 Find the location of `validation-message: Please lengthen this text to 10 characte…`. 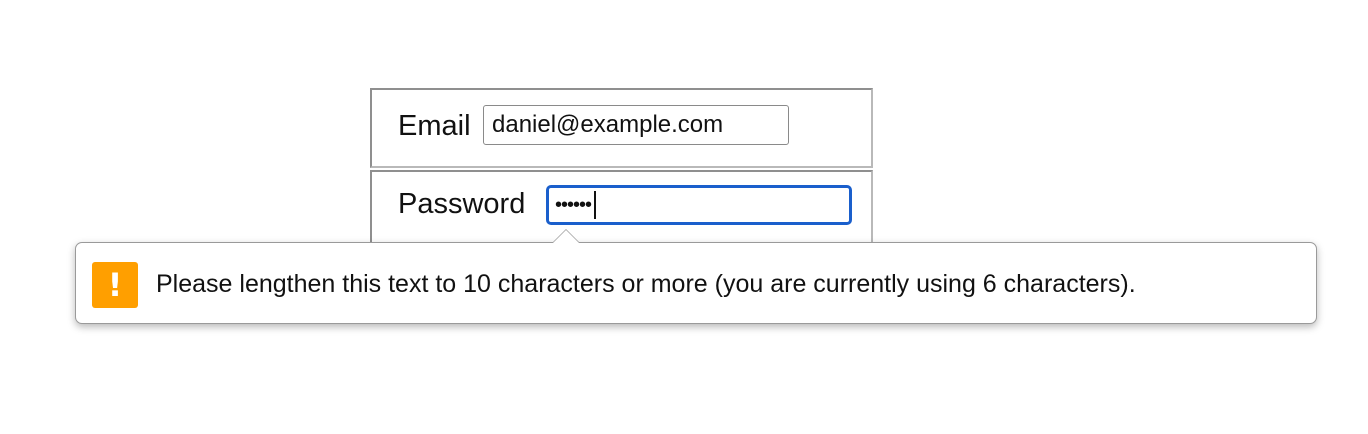

validation-message: Please lengthen this text to 10 characte… is located at coordinates (646, 284).